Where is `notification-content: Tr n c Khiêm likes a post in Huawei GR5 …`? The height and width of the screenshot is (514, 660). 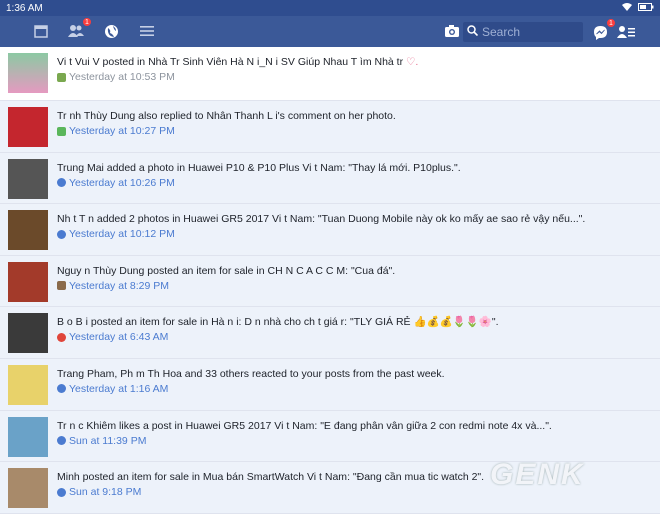 notification-content: Tr n c Khiêm likes a post in Huawei GR5 … is located at coordinates (304, 432).